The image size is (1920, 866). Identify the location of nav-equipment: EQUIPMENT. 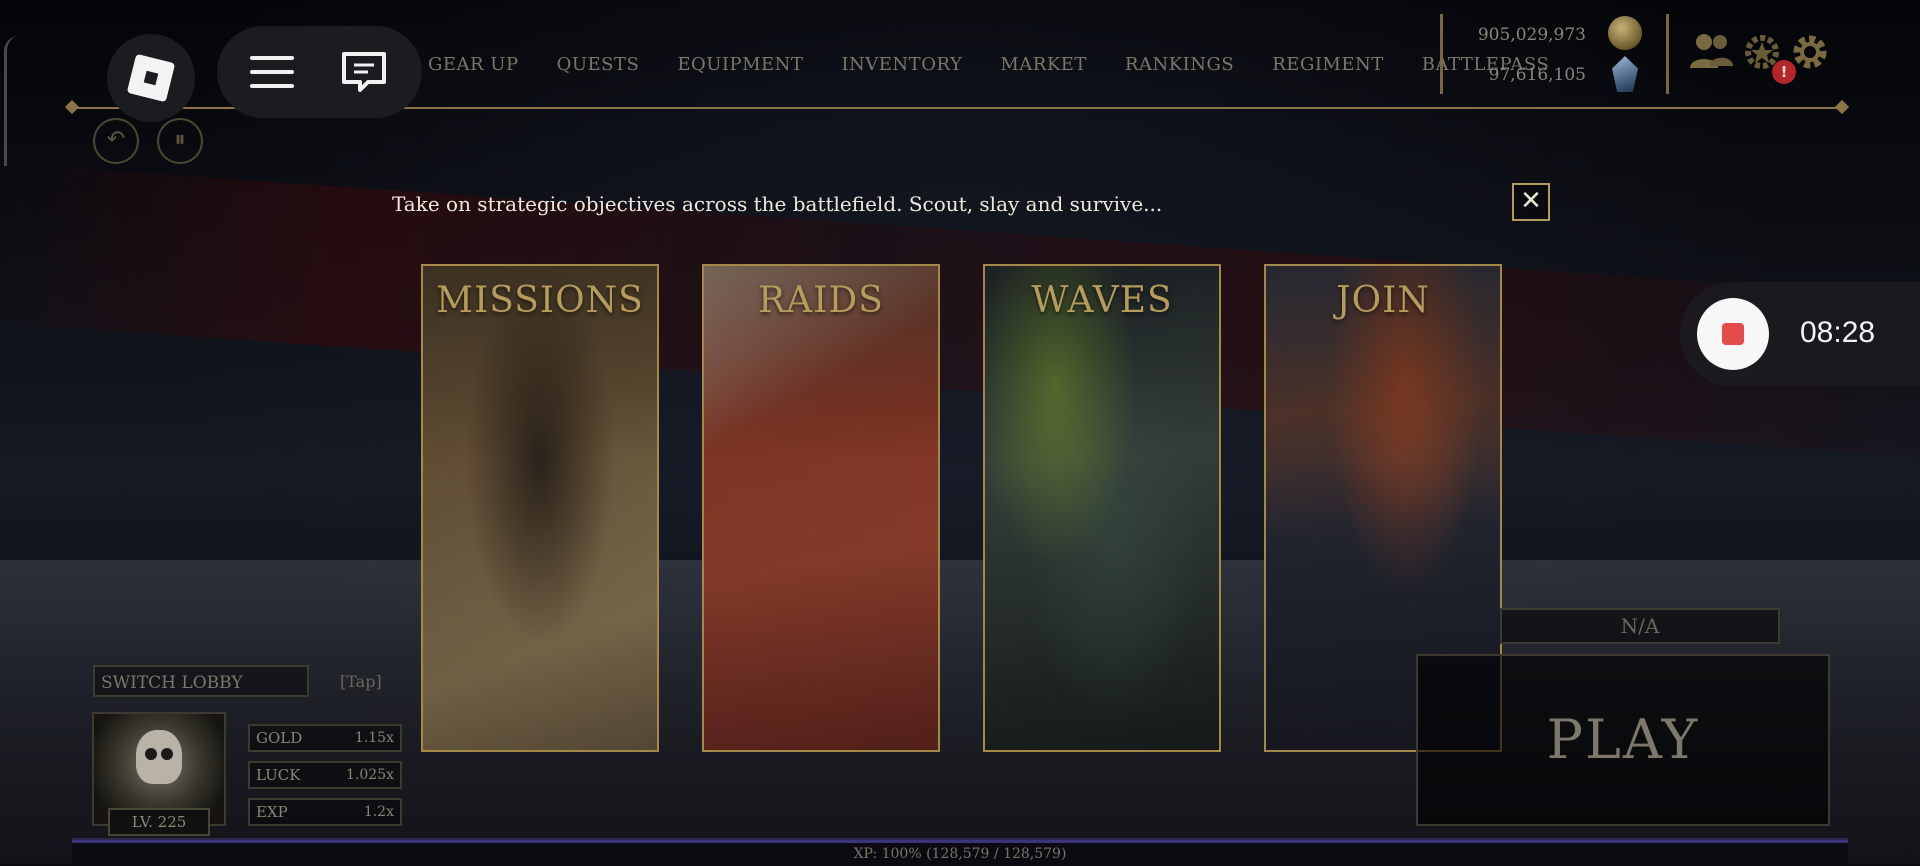
(740, 64).